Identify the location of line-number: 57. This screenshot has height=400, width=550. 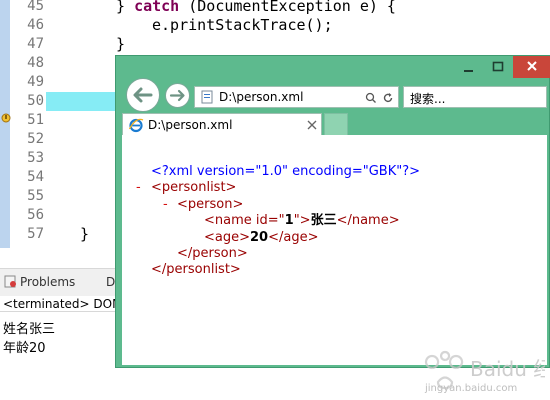
(35, 234).